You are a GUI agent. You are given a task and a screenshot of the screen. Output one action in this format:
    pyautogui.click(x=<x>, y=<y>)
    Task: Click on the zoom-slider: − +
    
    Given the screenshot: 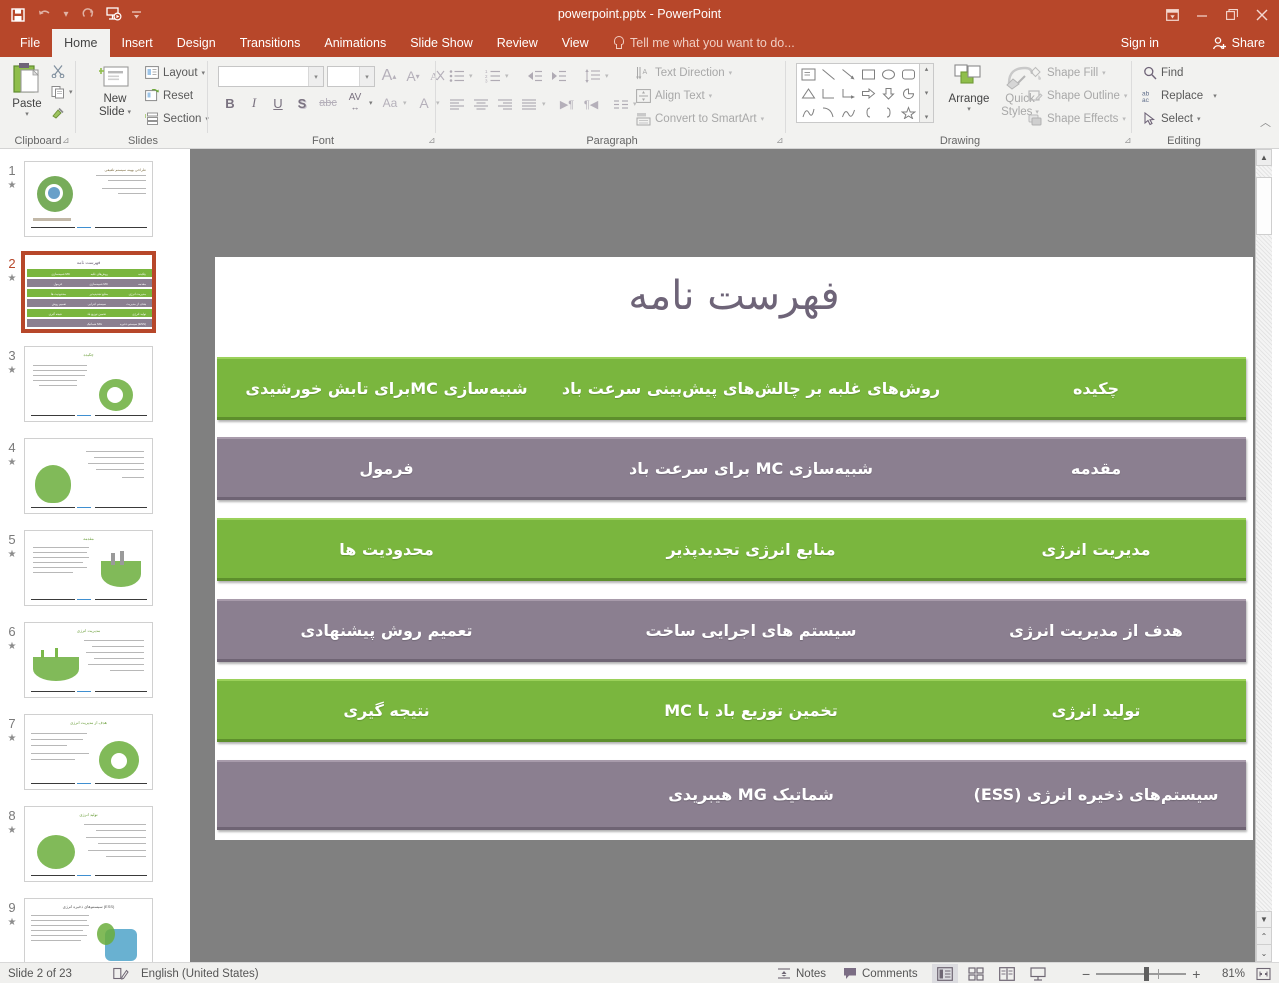 What is the action you would take?
    pyautogui.click(x=1141, y=973)
    